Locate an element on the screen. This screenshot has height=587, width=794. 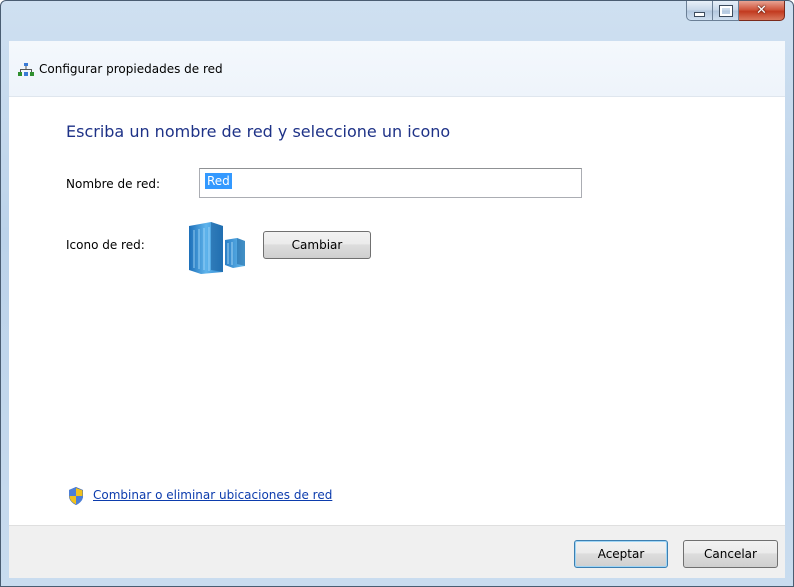
minimize-icon is located at coordinates (699, 14).